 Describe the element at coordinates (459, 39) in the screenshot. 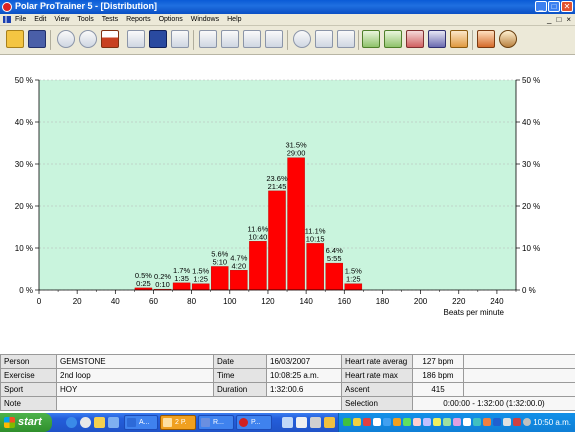

I see `zones-5-icon` at that location.